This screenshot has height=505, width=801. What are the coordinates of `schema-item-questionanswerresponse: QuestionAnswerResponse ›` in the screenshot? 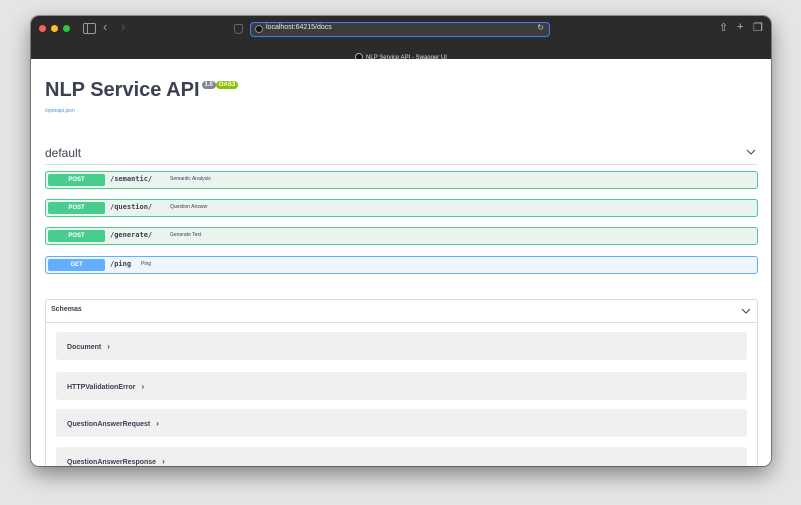 It's located at (401, 456).